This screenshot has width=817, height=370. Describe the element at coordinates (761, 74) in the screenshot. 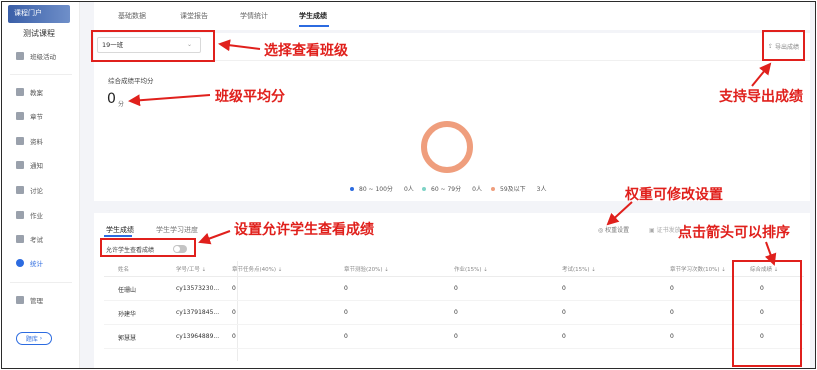

I see `arrow-to-export` at that location.